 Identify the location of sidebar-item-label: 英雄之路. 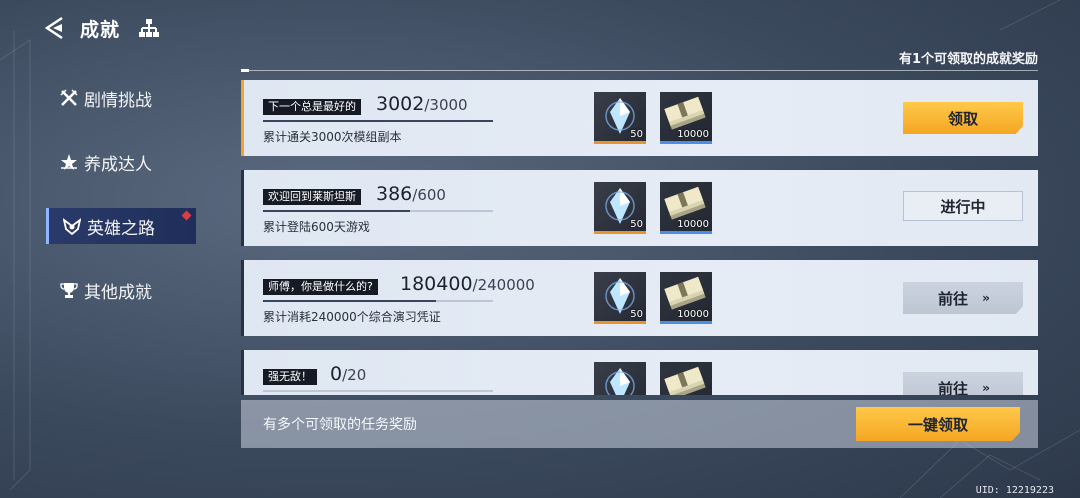
(121, 228).